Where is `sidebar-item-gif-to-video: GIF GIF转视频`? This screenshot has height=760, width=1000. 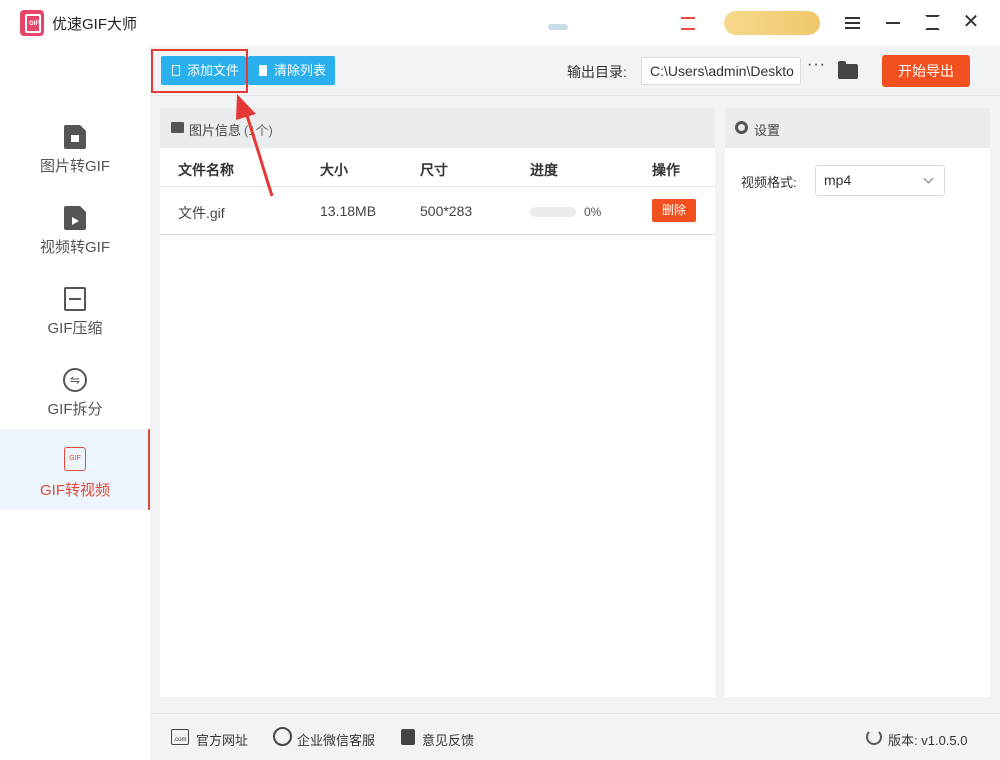
sidebar-item-gif-to-video: GIF GIF转视频 is located at coordinates (75, 469).